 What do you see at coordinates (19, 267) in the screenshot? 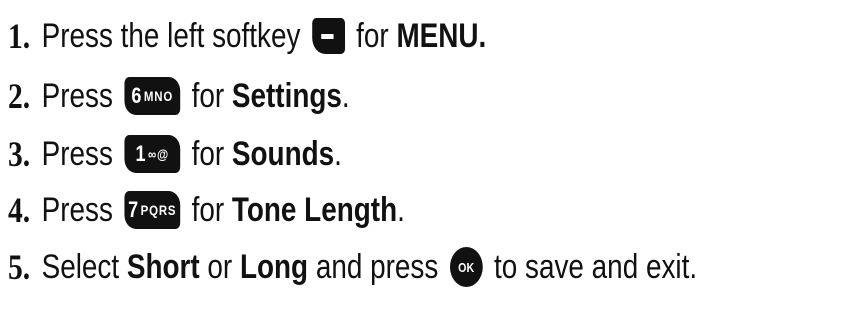
I see `step-number: 5.` at bounding box center [19, 267].